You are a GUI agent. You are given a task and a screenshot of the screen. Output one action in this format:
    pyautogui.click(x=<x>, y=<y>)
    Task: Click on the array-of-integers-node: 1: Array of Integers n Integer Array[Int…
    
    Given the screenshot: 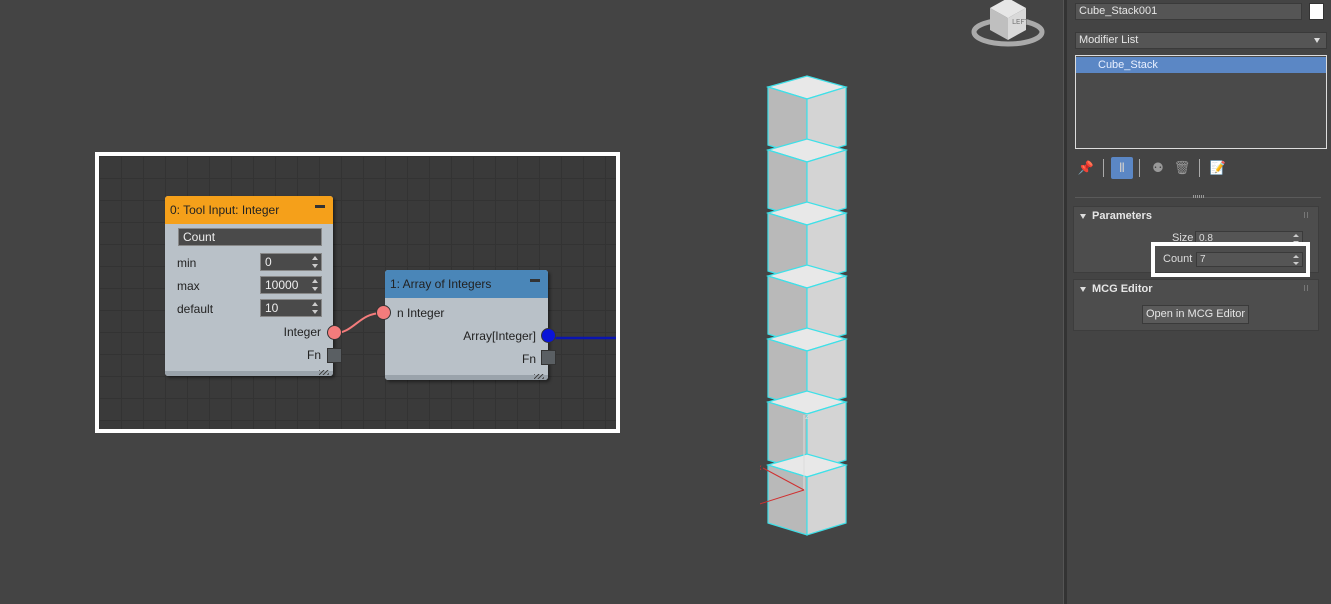 What is the action you would take?
    pyautogui.click(x=466, y=325)
    